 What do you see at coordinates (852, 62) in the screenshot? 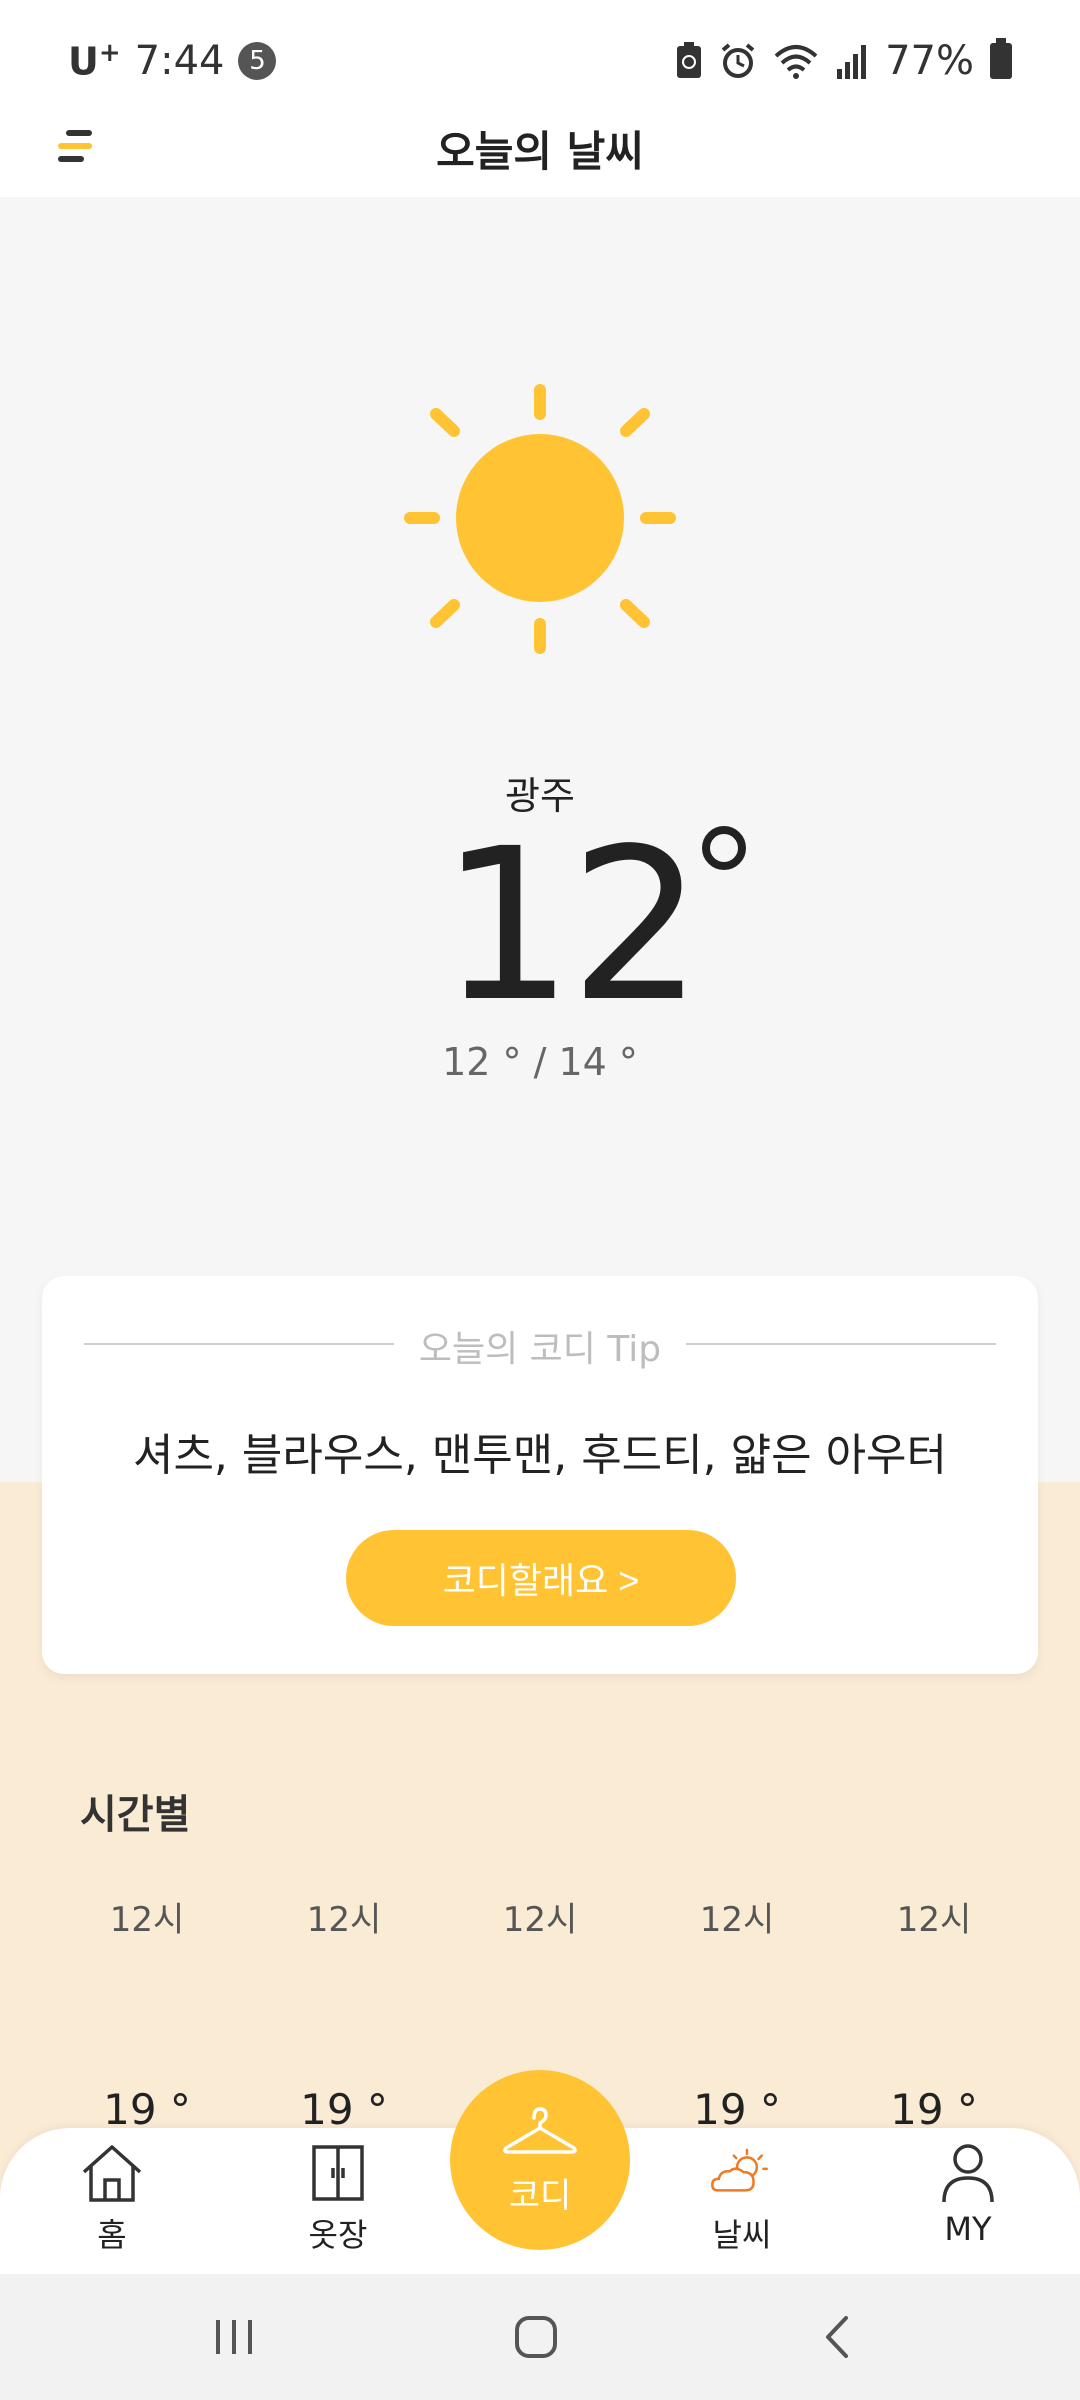
I see `signal-icon` at bounding box center [852, 62].